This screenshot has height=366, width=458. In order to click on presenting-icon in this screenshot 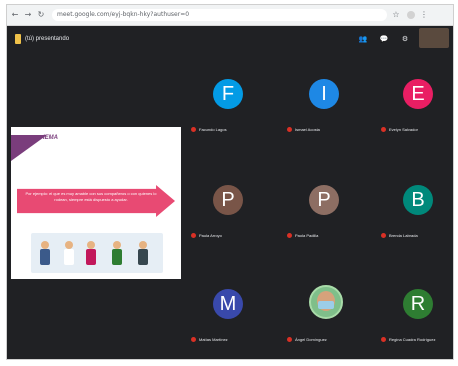, I will do `click(18, 39)`.